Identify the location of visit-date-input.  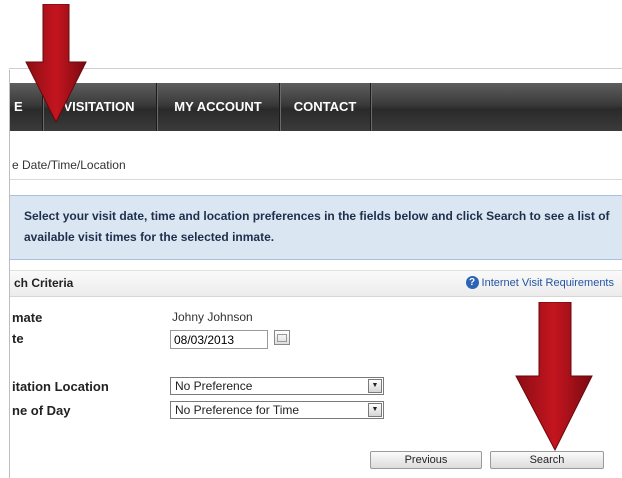
(219, 339).